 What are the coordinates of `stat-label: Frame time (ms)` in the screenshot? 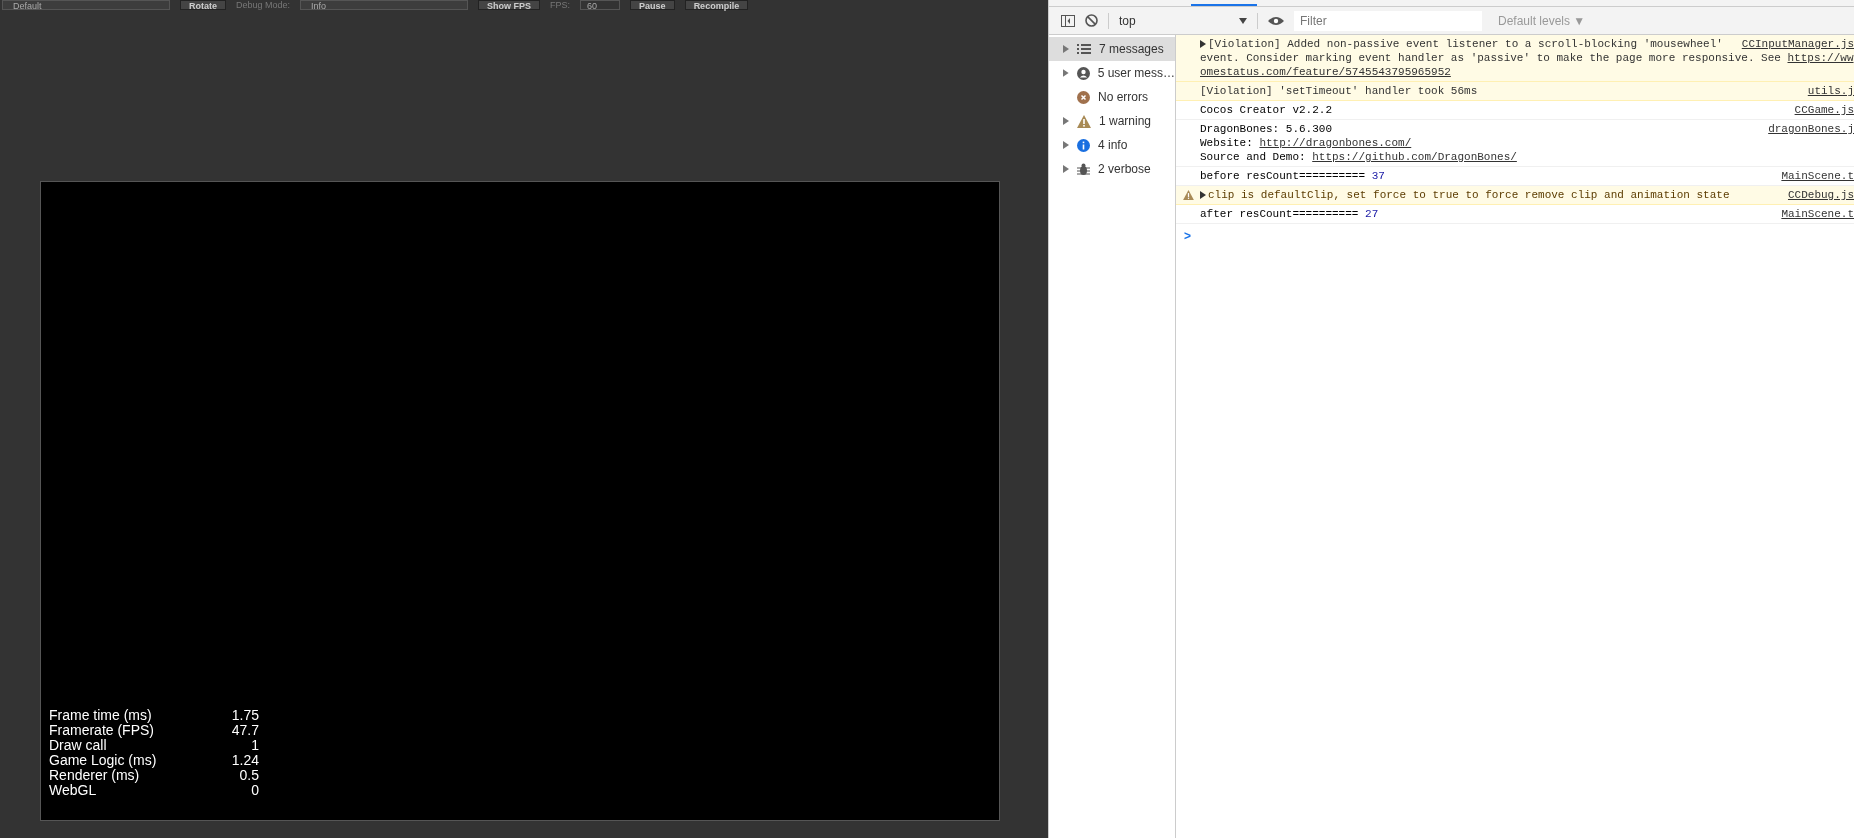 It's located at (101, 715).